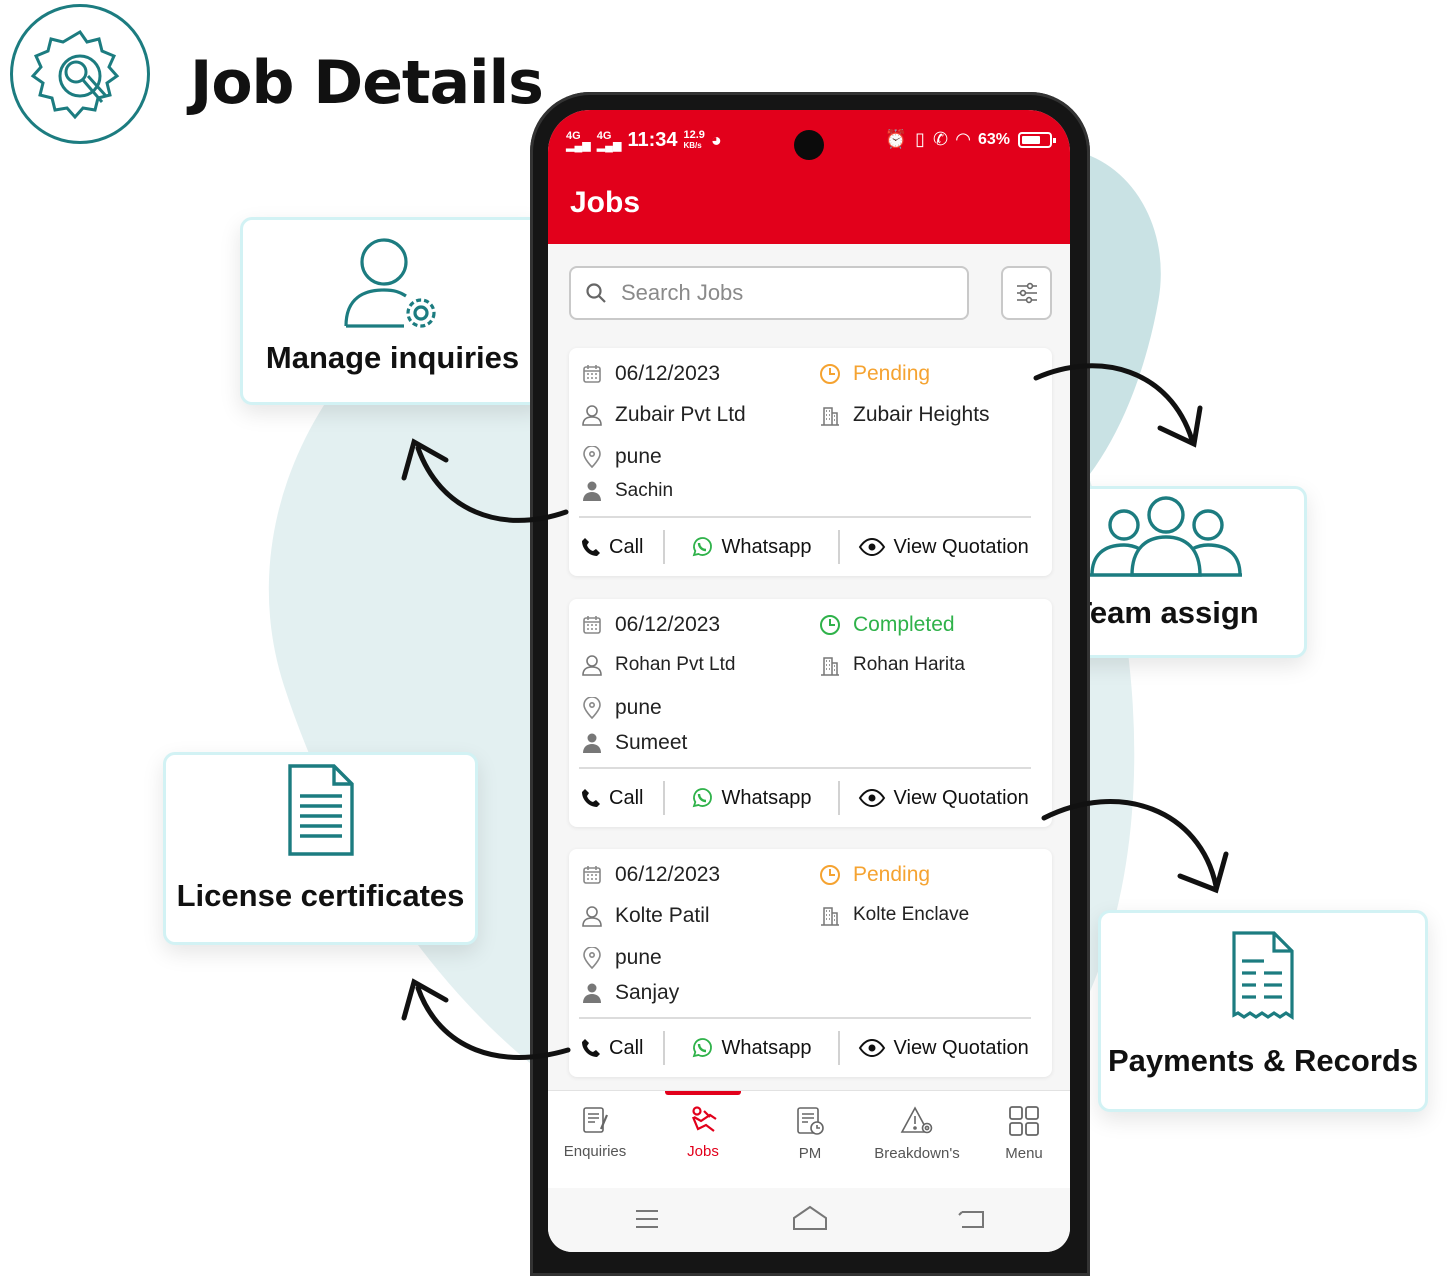  I want to click on job-site: Kolte Enclave, so click(911, 914).